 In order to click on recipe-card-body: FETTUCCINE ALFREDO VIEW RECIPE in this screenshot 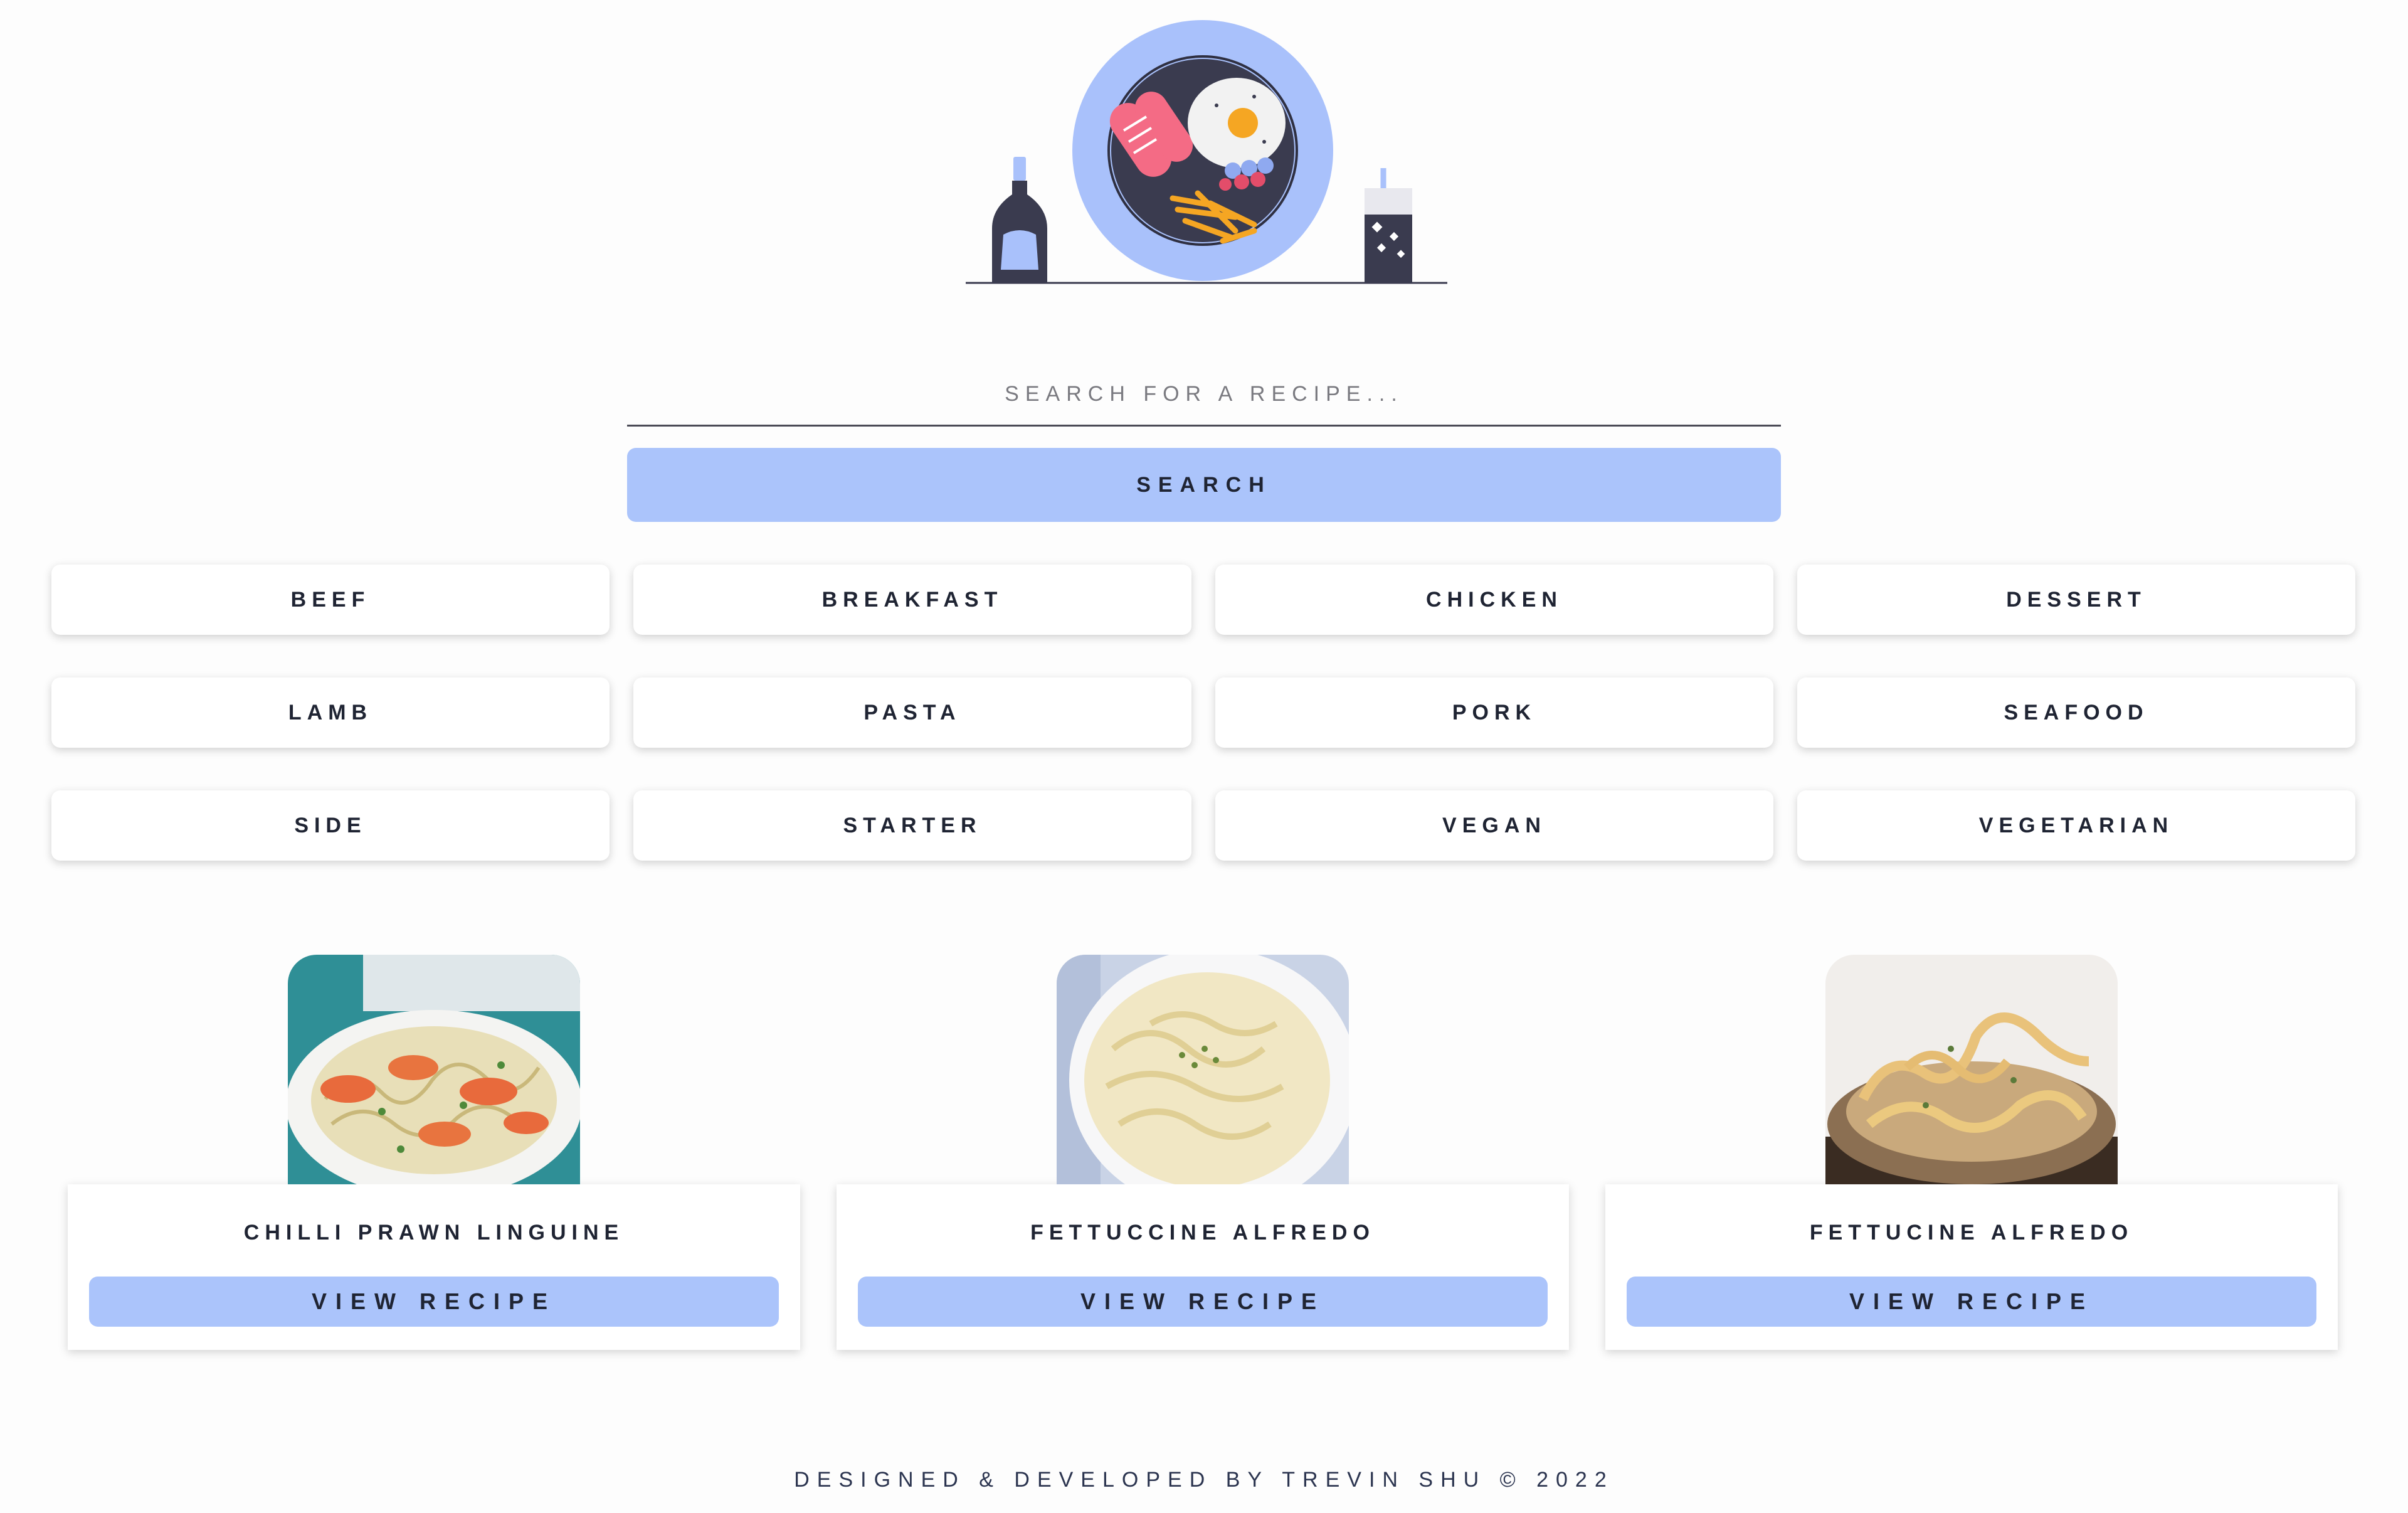, I will do `click(1203, 1267)`.